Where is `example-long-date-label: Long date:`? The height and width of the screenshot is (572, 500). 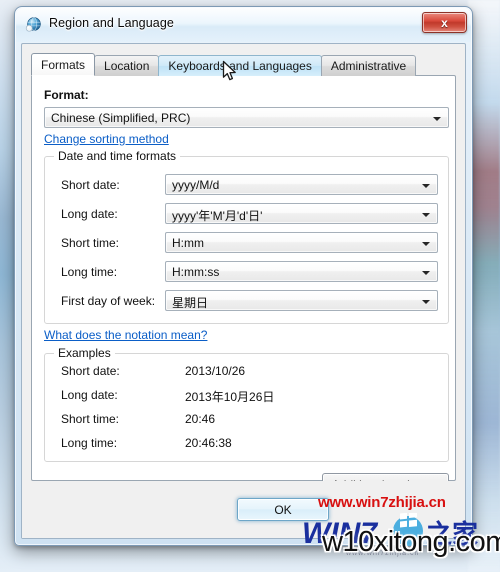
example-long-date-label: Long date: is located at coordinates (89, 395).